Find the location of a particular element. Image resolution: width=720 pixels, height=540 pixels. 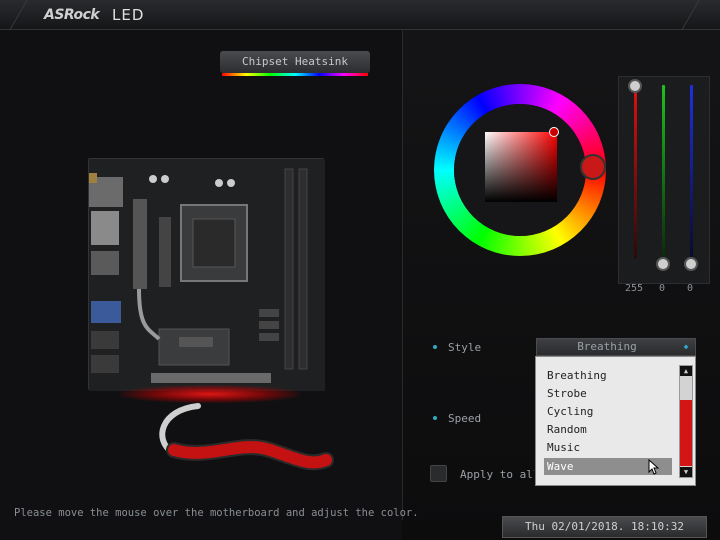

blue-value: 0 is located at coordinates (690, 288).